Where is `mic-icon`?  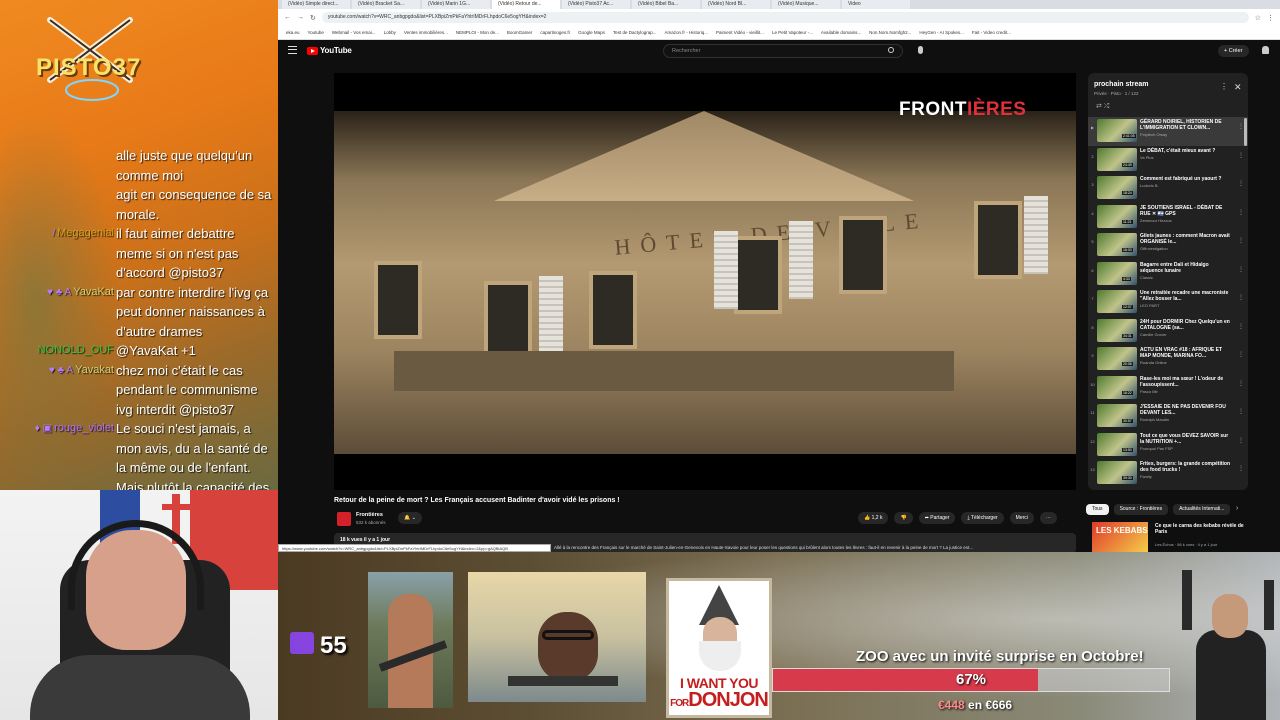
mic-icon is located at coordinates (920, 50).